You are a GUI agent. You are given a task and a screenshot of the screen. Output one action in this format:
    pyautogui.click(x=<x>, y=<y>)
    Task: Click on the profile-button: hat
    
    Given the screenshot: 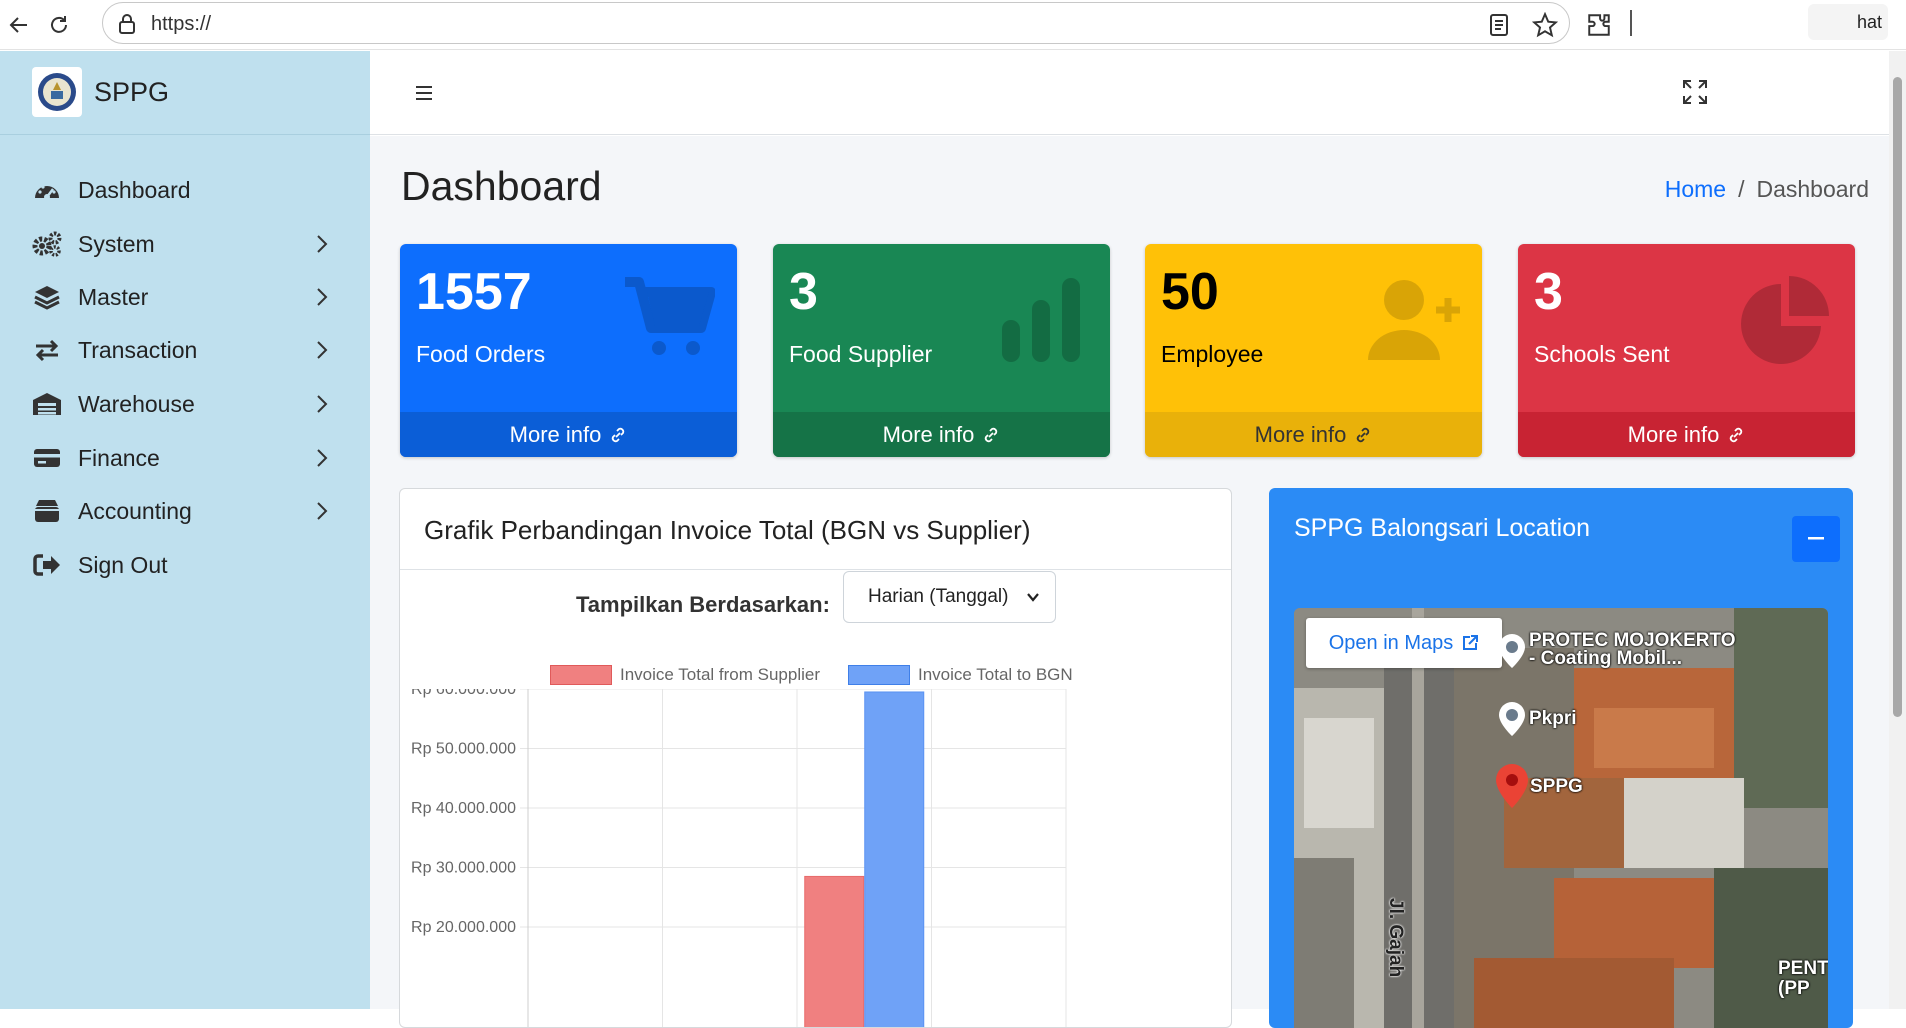 What is the action you would take?
    pyautogui.click(x=1848, y=22)
    